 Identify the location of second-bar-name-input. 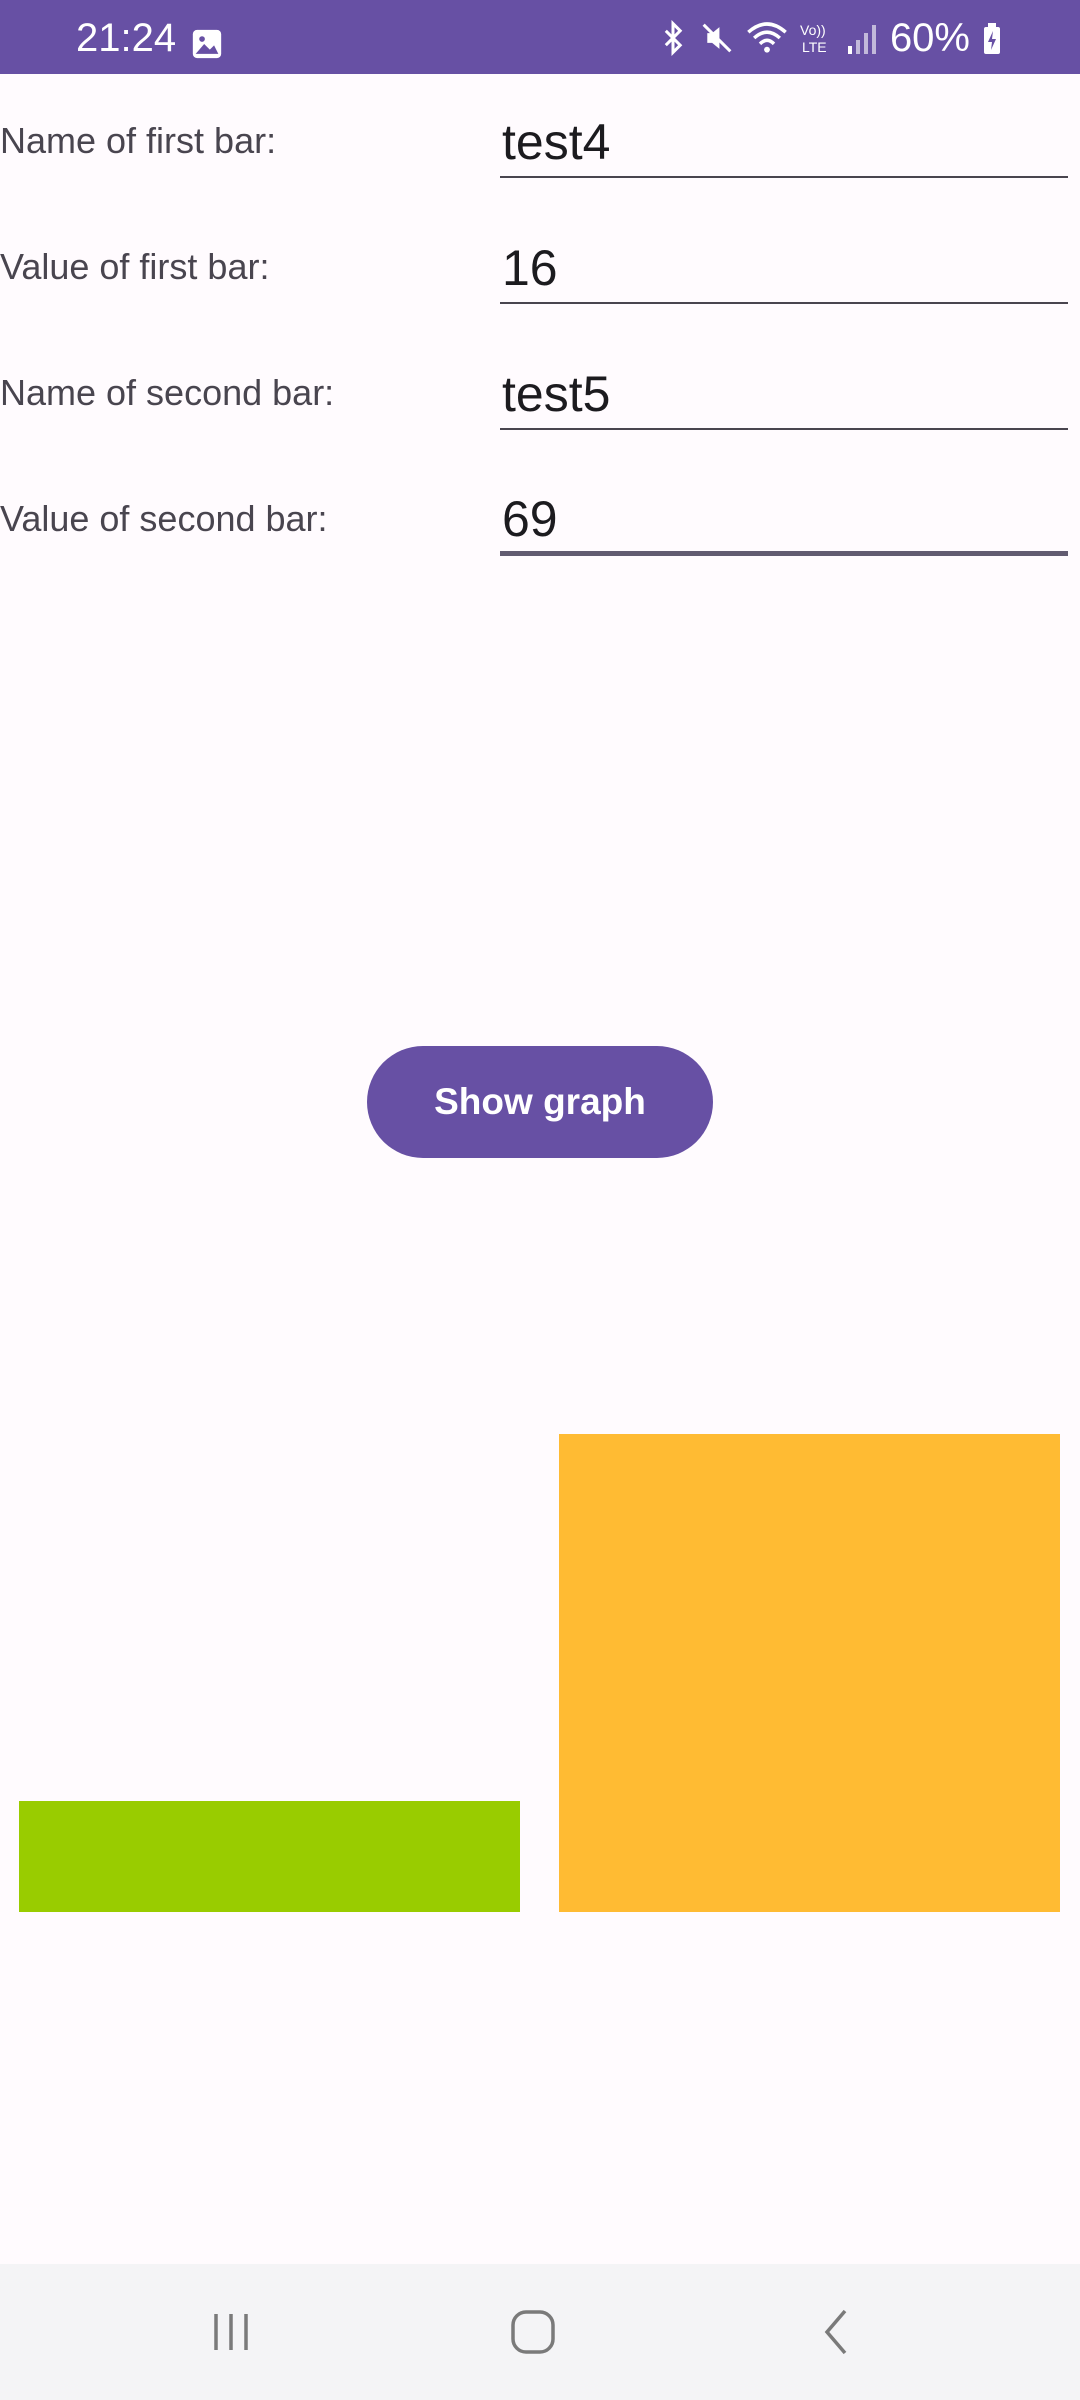
(784, 395).